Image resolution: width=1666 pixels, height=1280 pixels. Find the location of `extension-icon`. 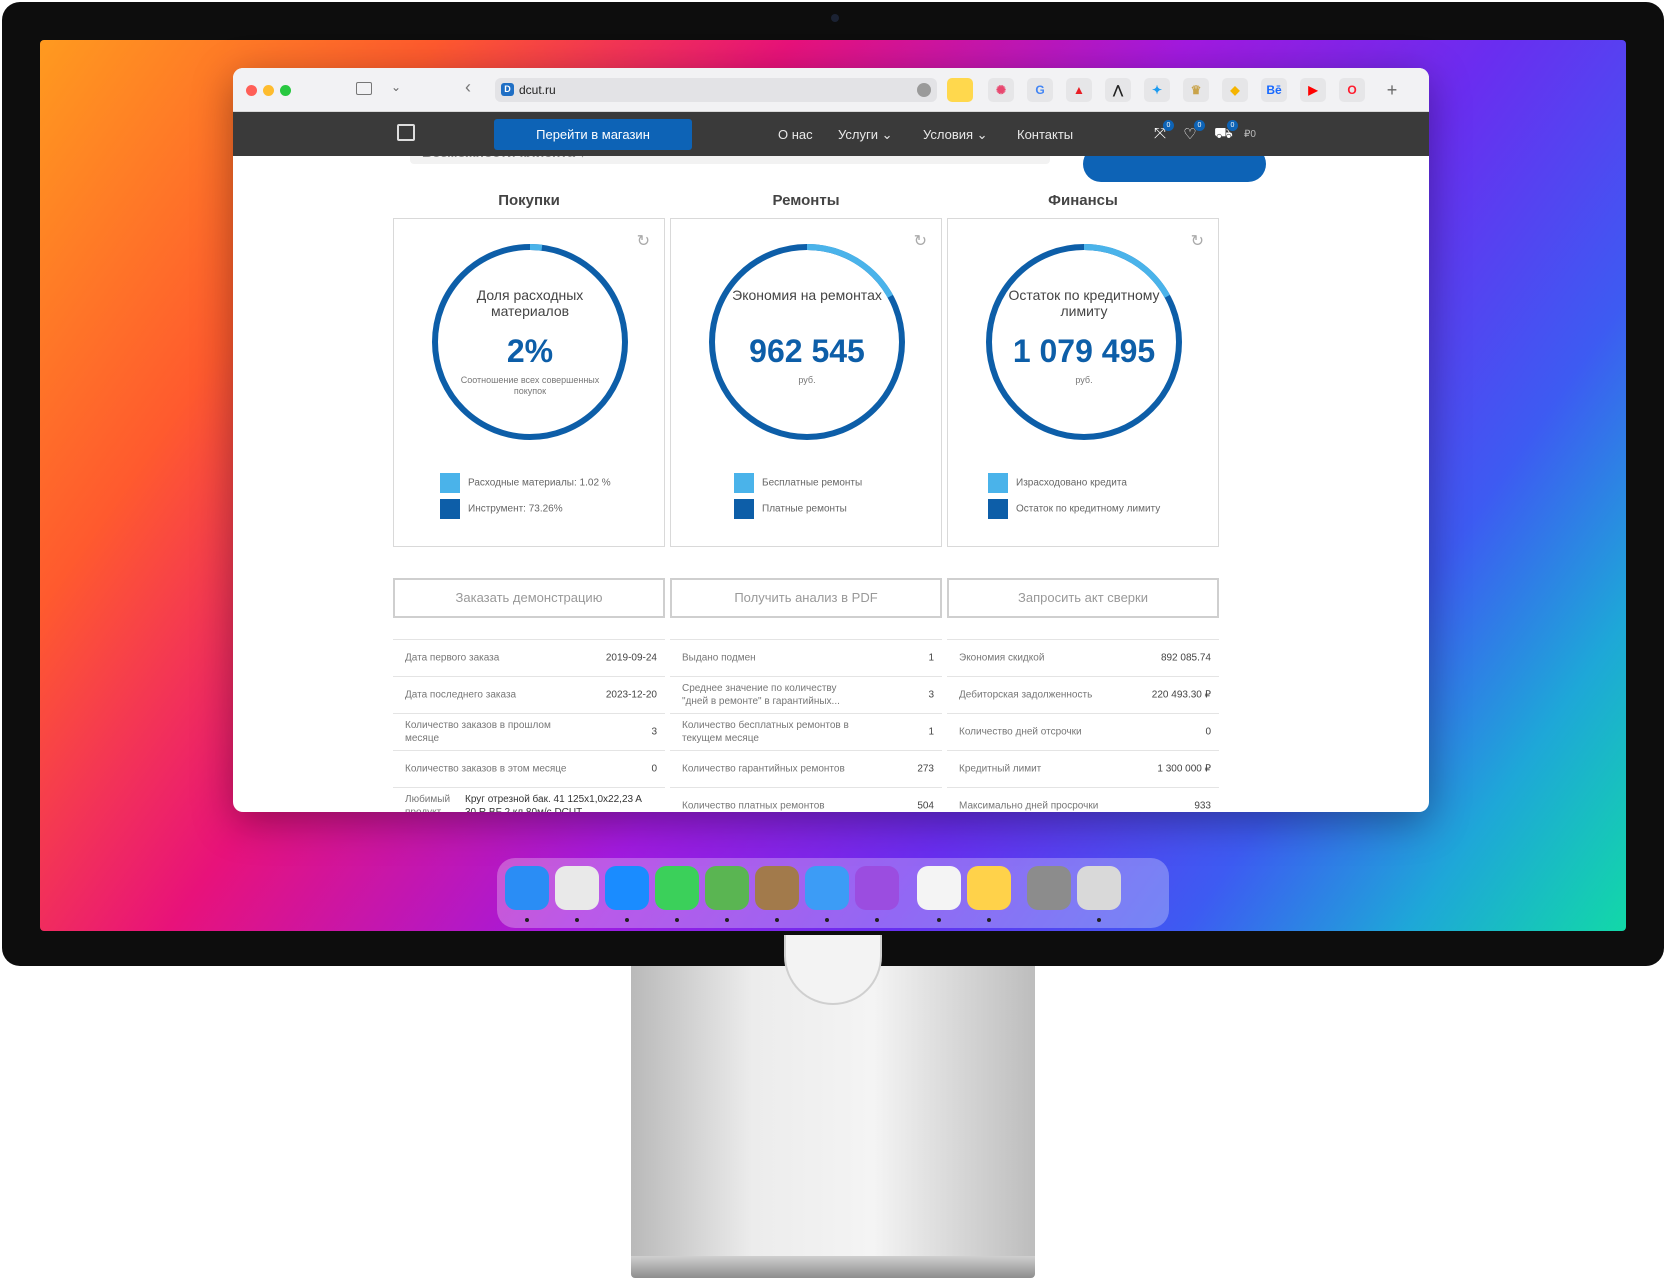

extension-icon is located at coordinates (960, 90).